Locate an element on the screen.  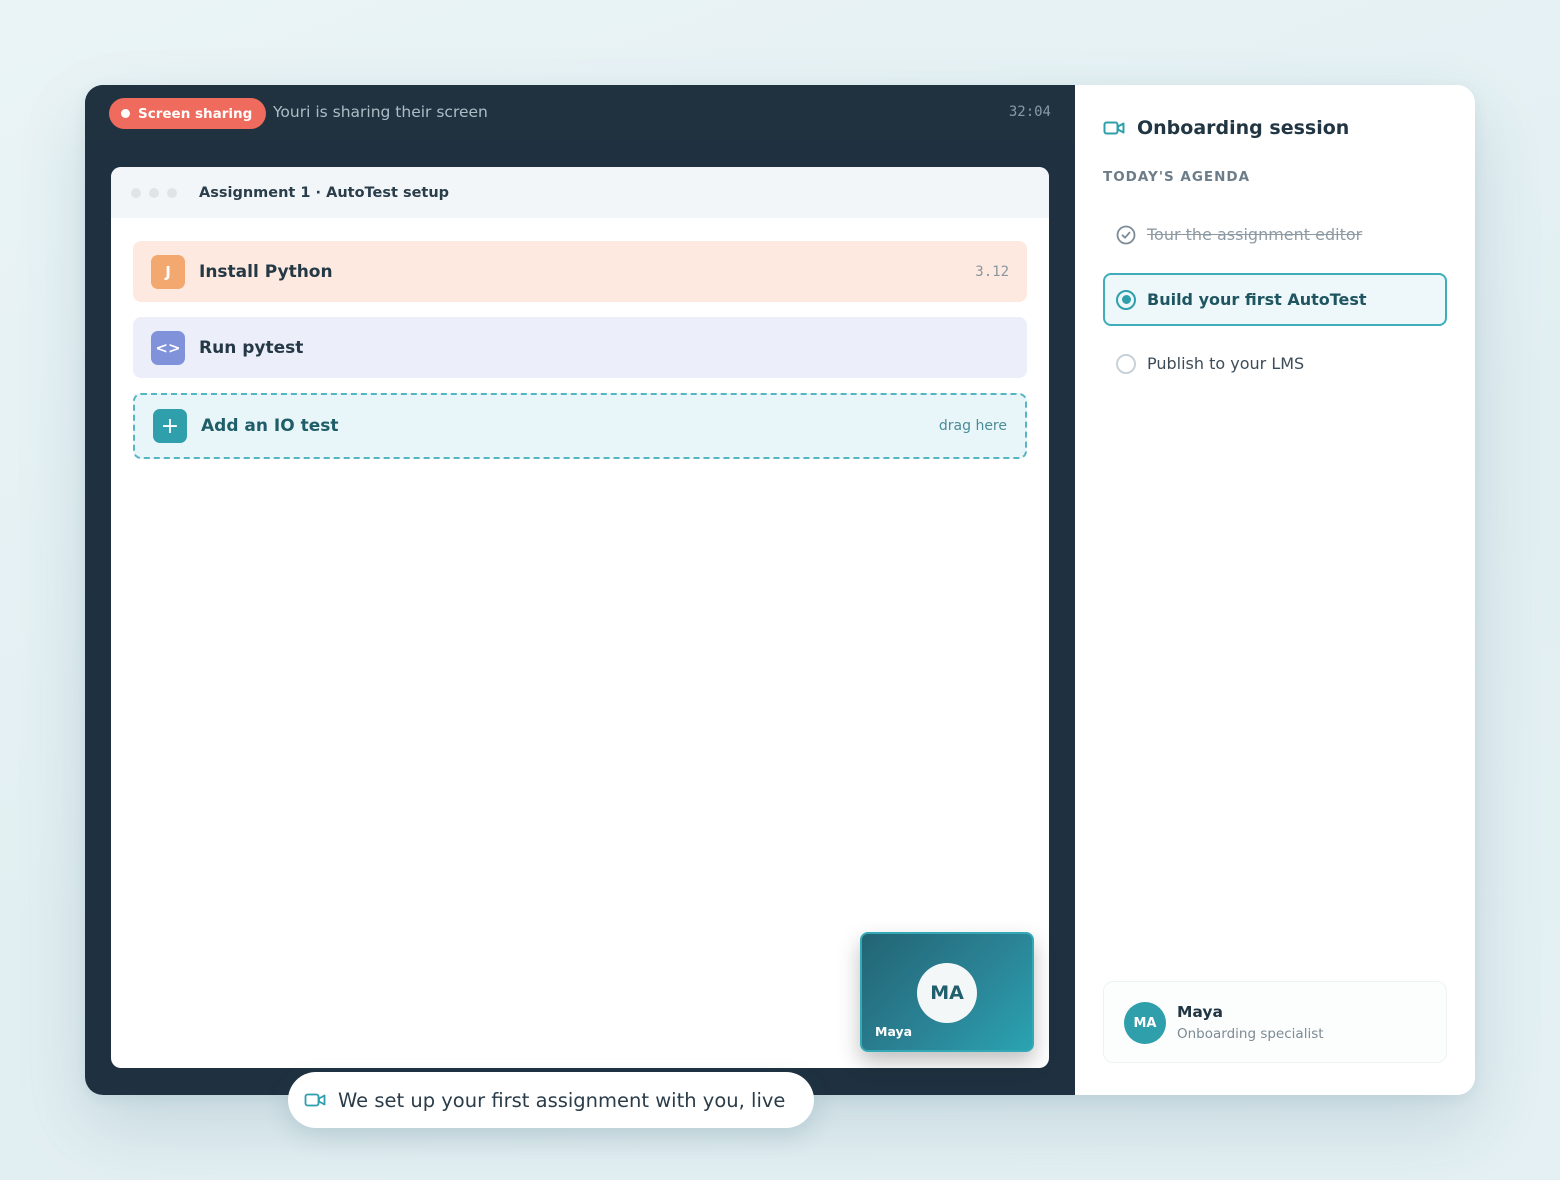
step-run-pytest: <> Run pytest is located at coordinates (580, 347).